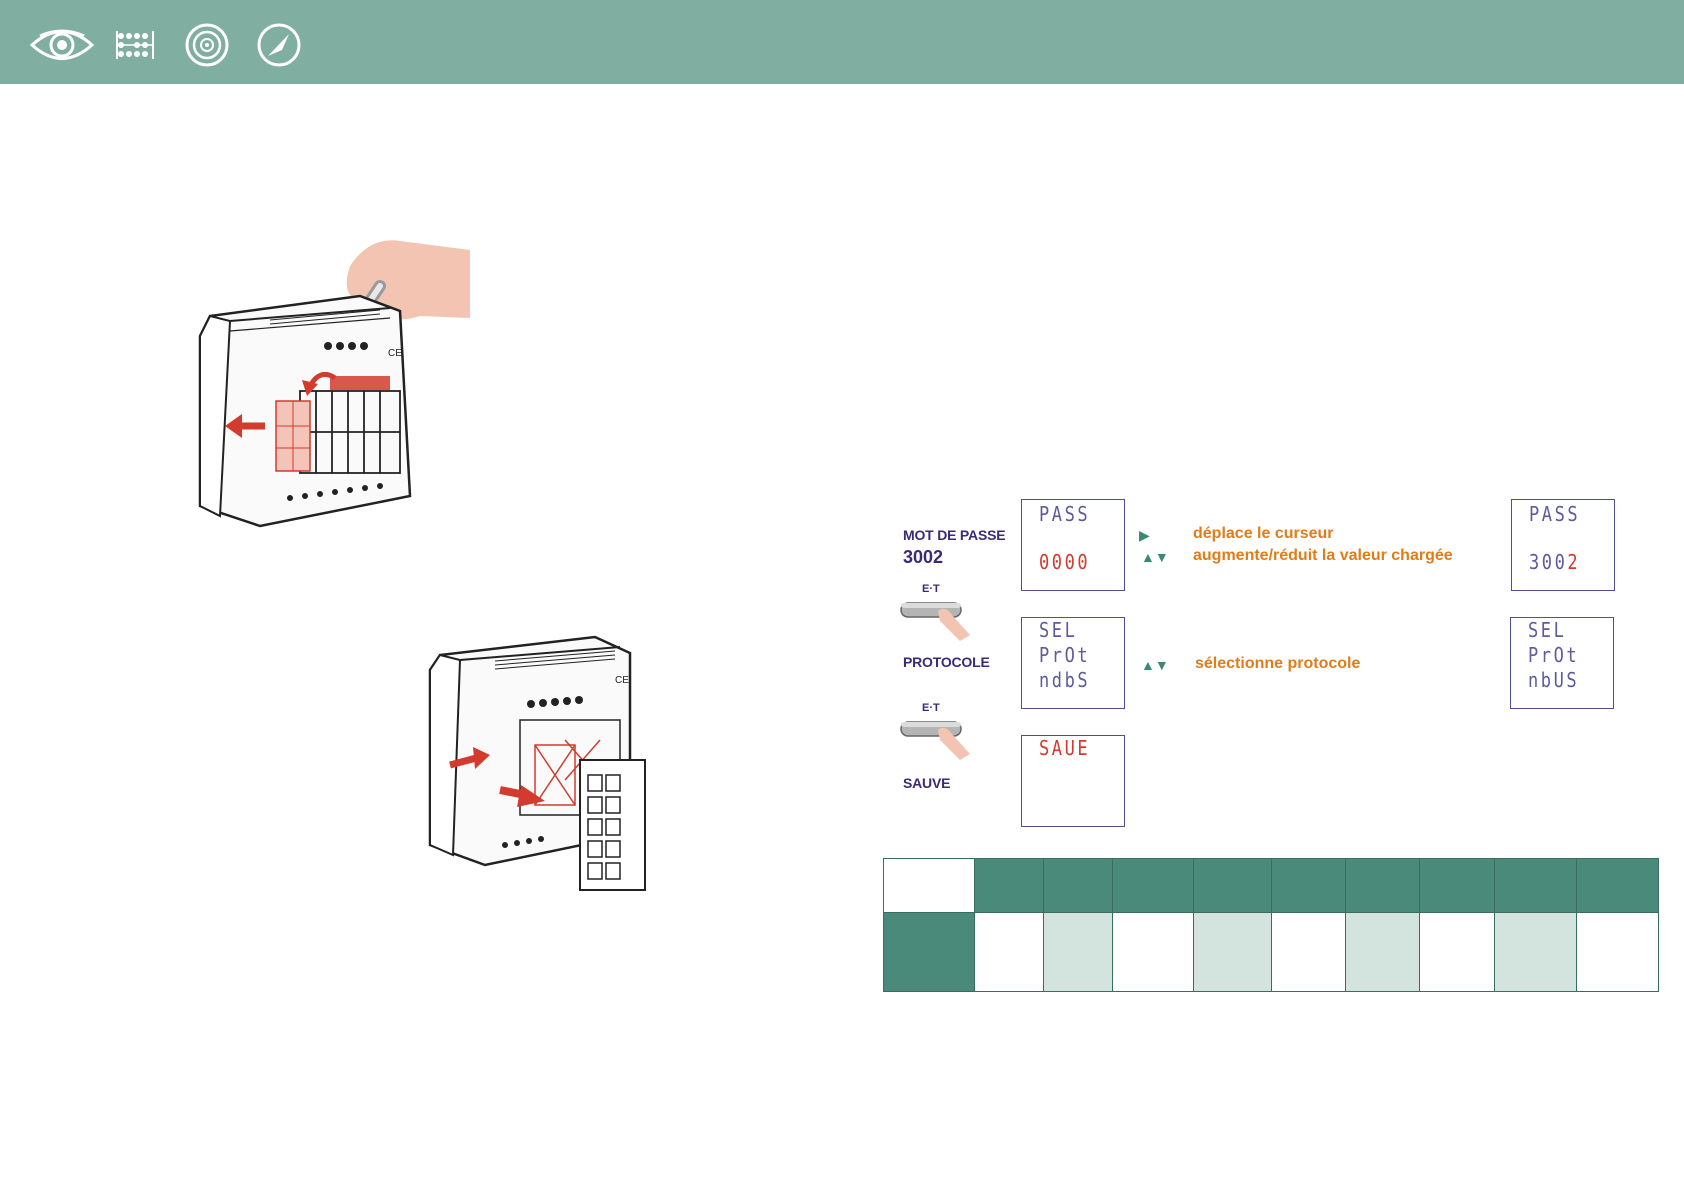 This screenshot has width=1684, height=1191. What do you see at coordinates (1073, 545) in the screenshot?
I see `lcd-password-before: PASS 0000` at bounding box center [1073, 545].